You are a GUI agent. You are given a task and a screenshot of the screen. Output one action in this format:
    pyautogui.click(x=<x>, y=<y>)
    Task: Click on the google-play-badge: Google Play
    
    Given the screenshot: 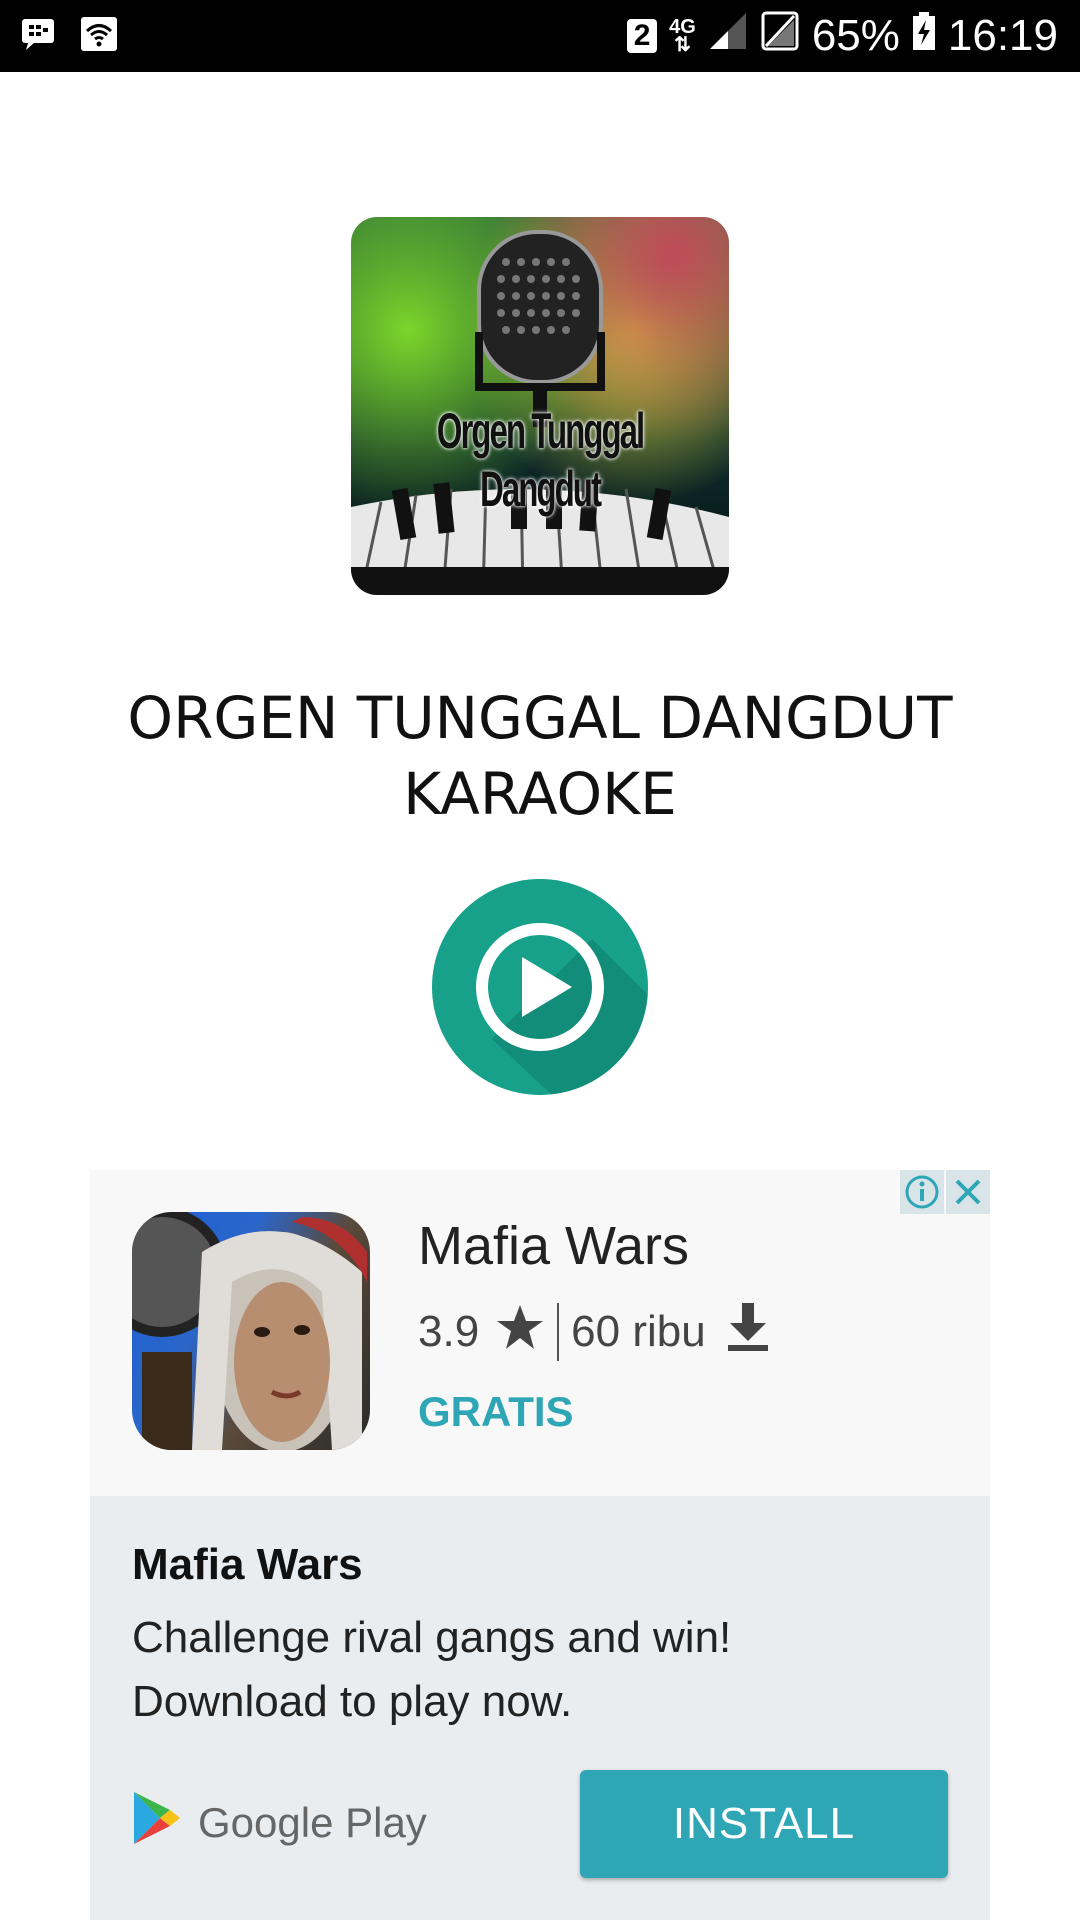 What is the action you would take?
    pyautogui.click(x=279, y=1823)
    